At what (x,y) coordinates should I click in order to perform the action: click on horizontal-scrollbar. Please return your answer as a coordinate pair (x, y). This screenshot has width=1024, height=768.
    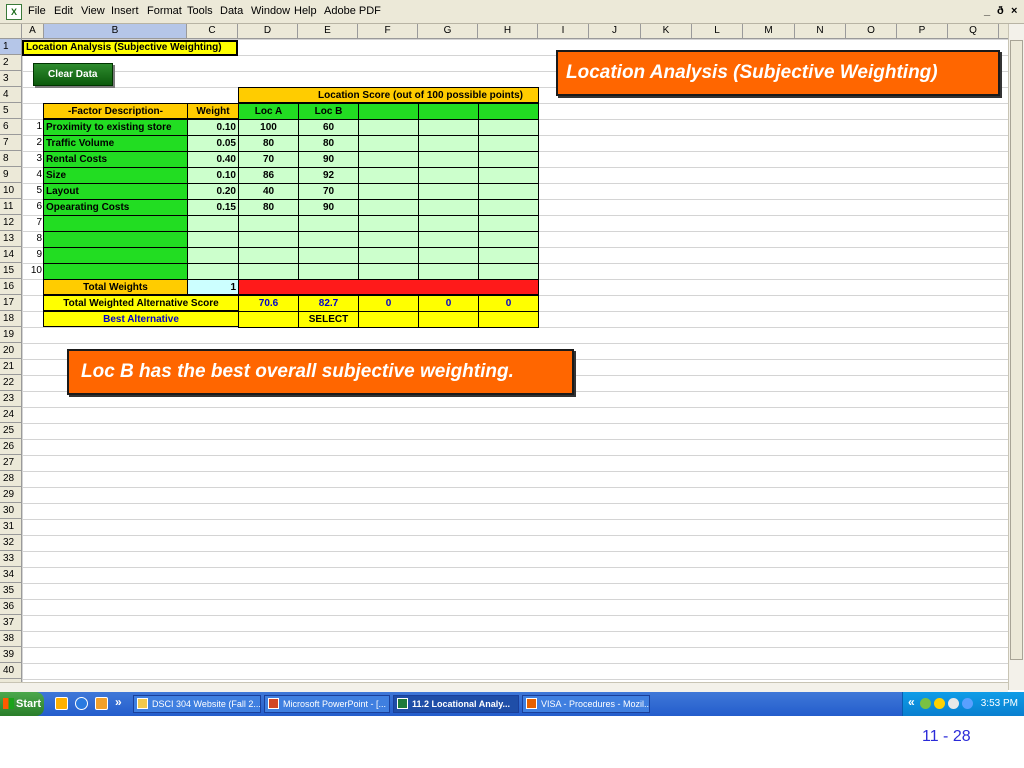
    Looking at the image, I should click on (504, 687).